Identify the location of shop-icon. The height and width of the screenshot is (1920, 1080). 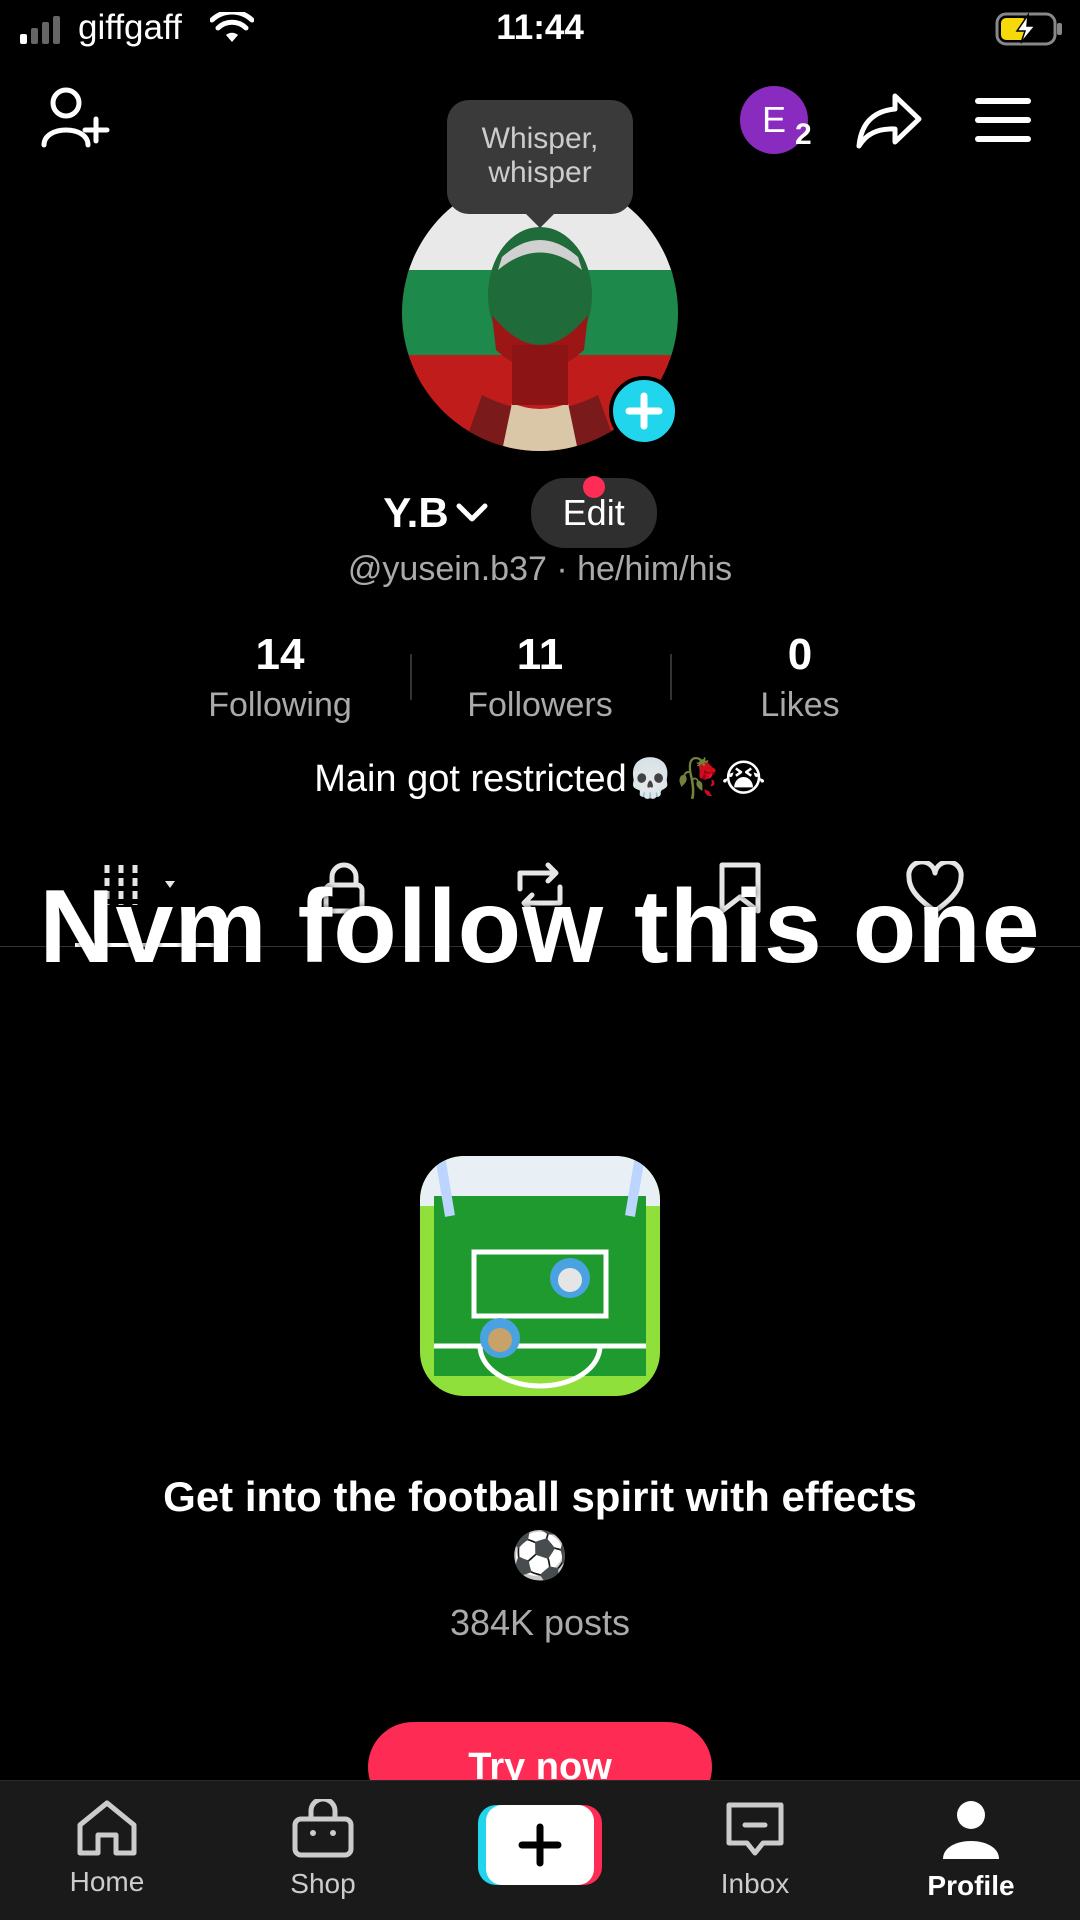
(323, 1827).